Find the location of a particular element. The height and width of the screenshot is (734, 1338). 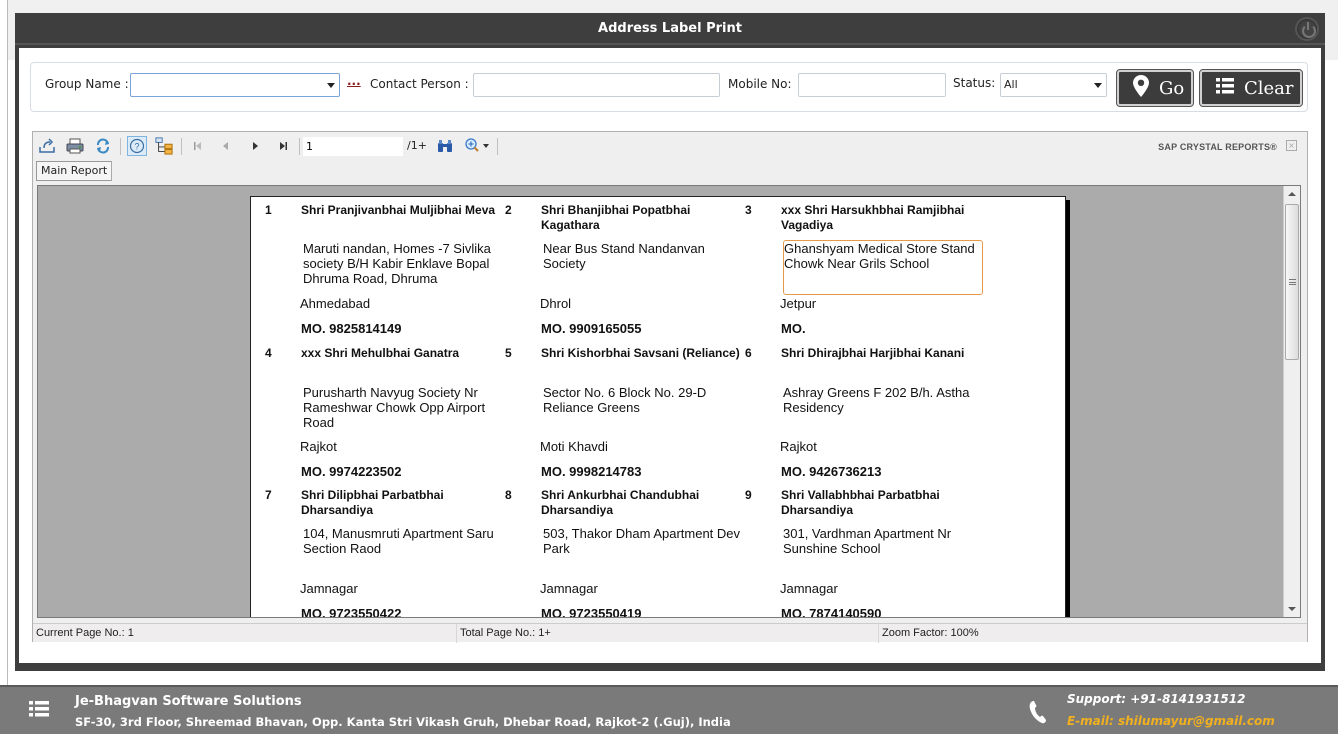

label-name: Shri Dilipbhai Parbatbhai Dharsandiya is located at coordinates (372, 502).